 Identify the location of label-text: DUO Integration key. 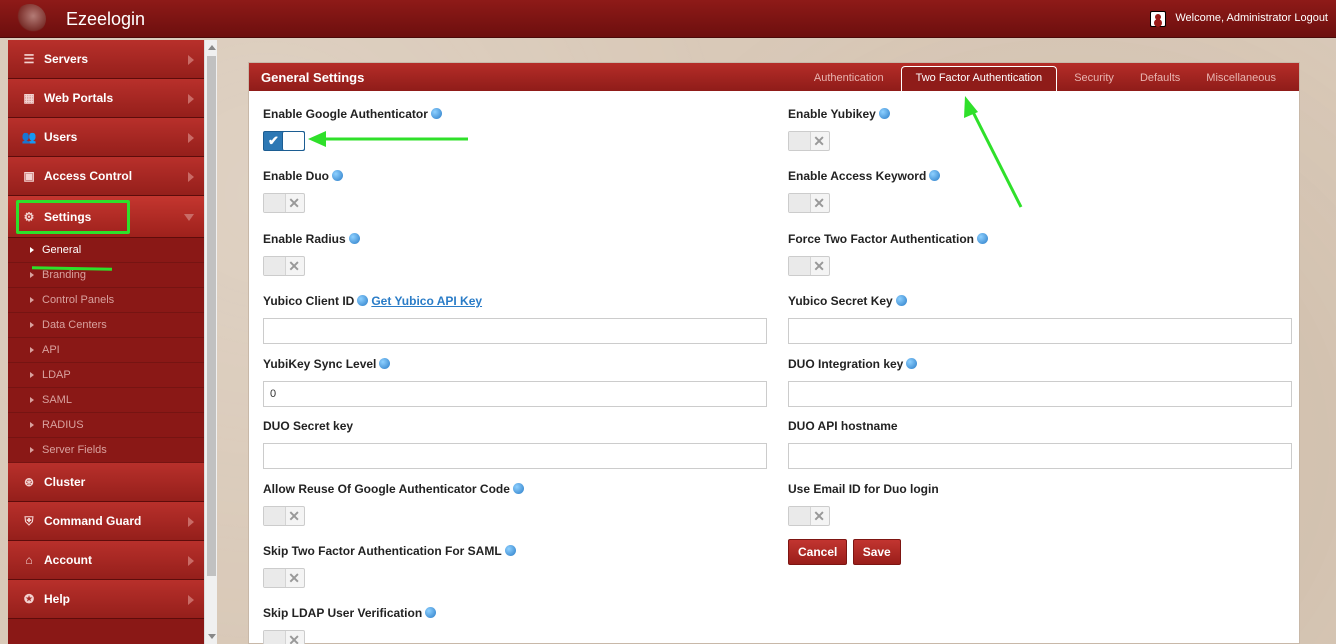
(846, 364).